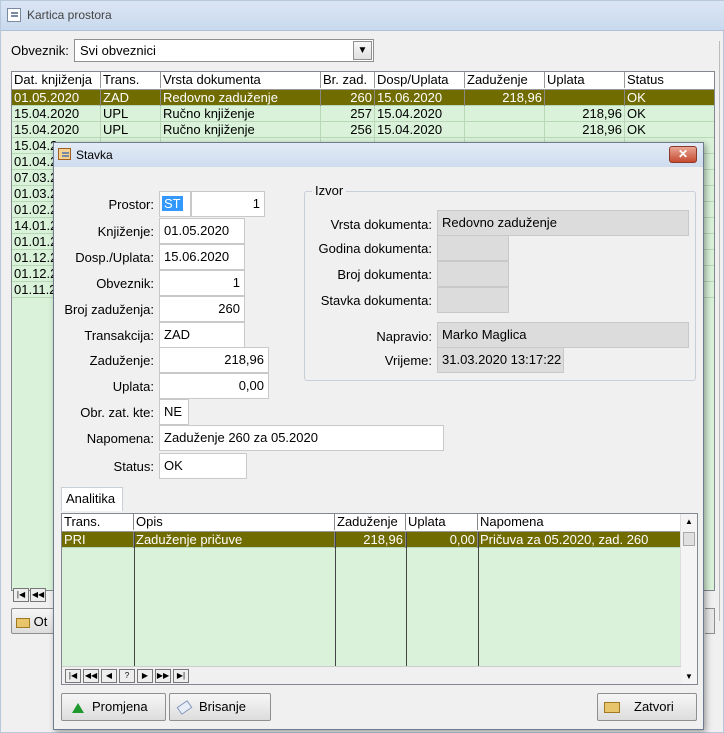 The width and height of the screenshot is (724, 733). What do you see at coordinates (721, 331) in the screenshot?
I see `outer-splitter` at bounding box center [721, 331].